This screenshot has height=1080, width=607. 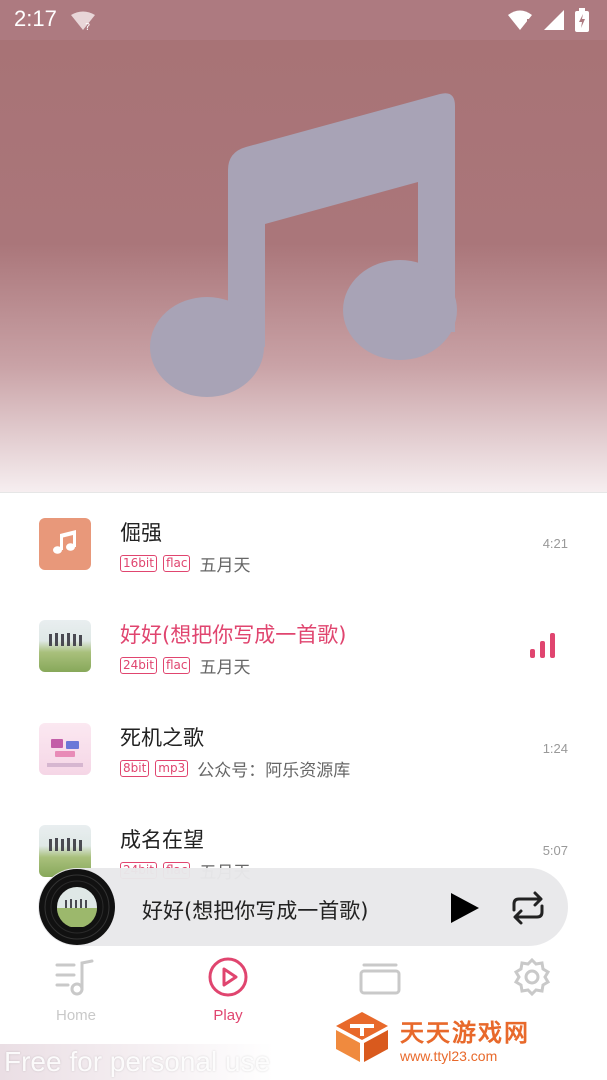 I want to click on site-url: www.ttyl23.com, so click(x=449, y=1055).